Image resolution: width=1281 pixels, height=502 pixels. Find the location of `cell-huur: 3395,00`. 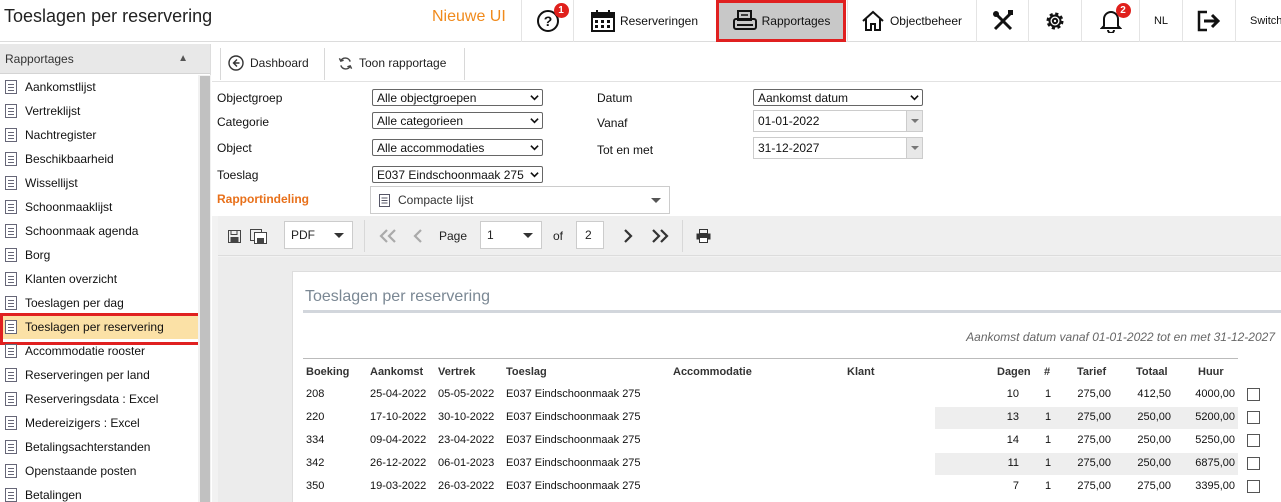

cell-huur: 3395,00 is located at coordinates (1215, 486).